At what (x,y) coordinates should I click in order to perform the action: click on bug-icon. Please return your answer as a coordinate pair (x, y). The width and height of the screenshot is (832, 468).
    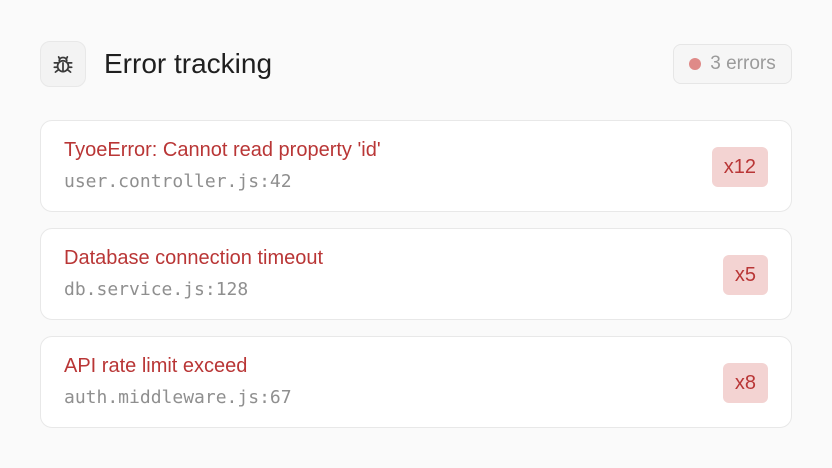
    Looking at the image, I should click on (63, 64).